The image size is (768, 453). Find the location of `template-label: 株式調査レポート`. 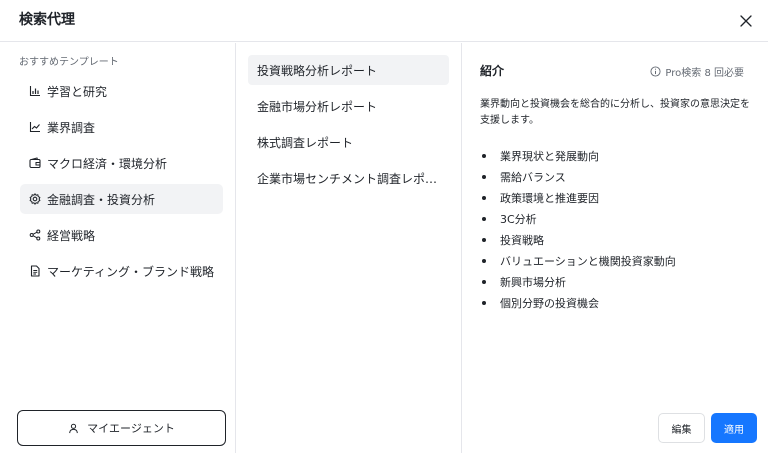

template-label: 株式調査レポート is located at coordinates (305, 142).